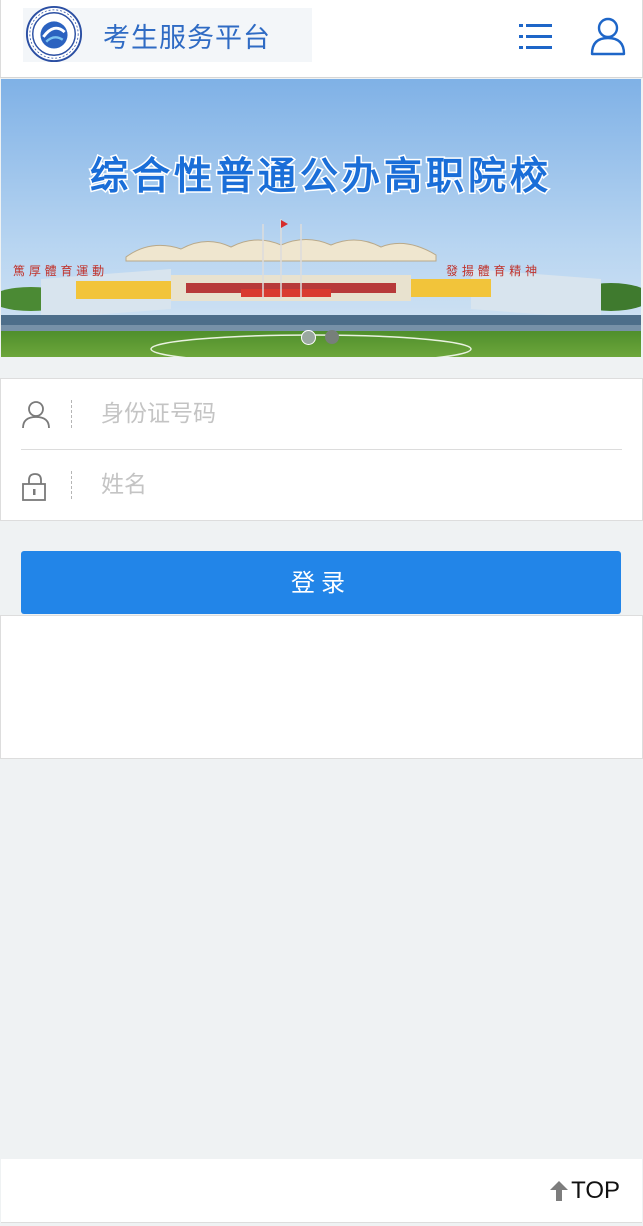 The image size is (643, 1226). I want to click on carousel-dots, so click(320, 337).